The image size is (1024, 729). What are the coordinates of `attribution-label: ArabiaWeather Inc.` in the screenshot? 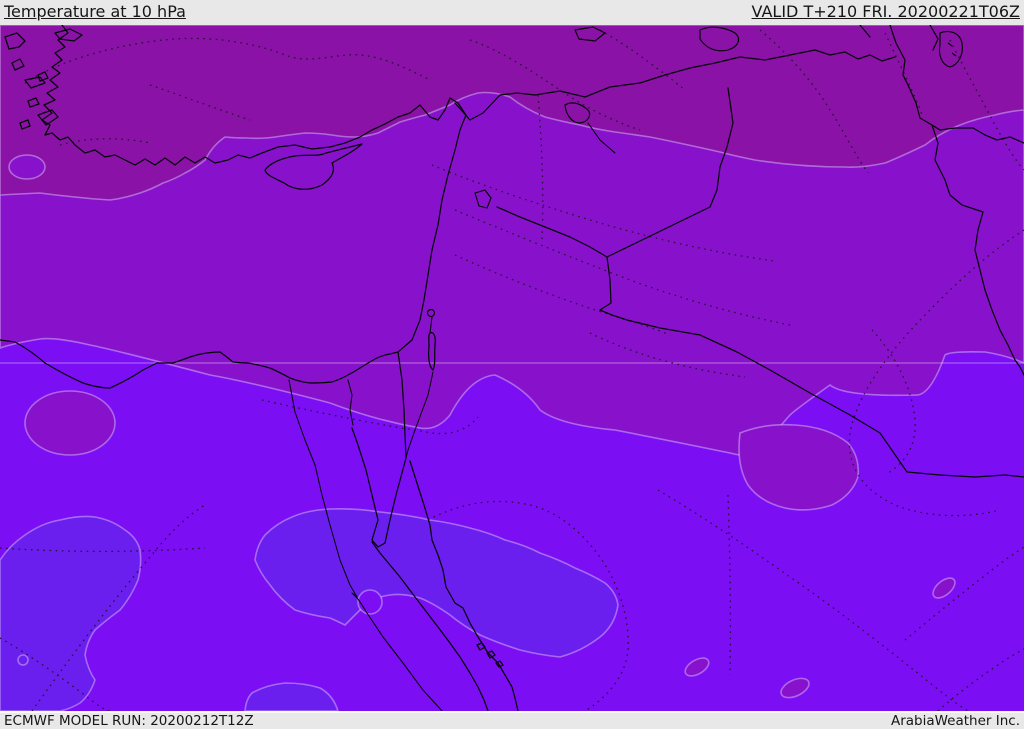 It's located at (955, 721).